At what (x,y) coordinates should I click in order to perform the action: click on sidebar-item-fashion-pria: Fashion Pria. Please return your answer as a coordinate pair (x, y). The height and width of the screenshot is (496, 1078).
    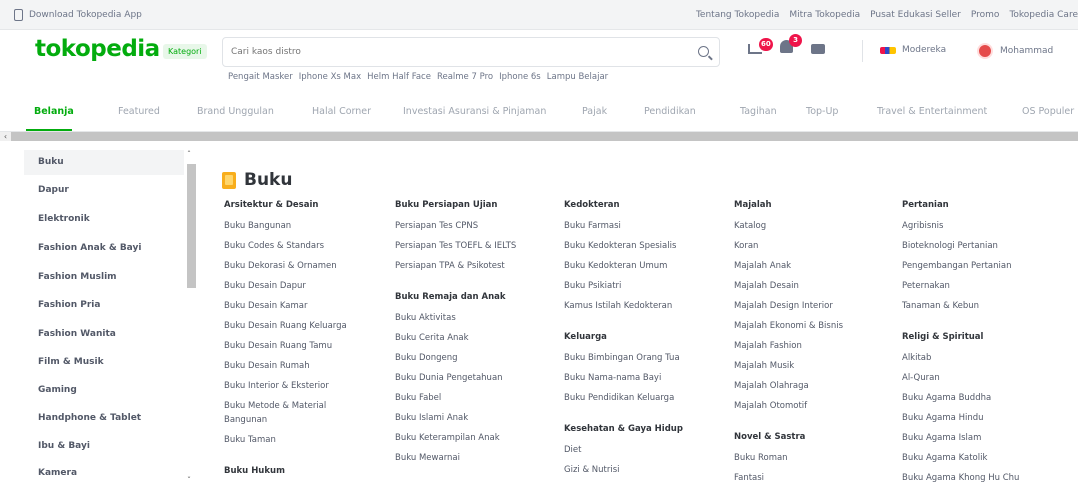
    Looking at the image, I should click on (104, 305).